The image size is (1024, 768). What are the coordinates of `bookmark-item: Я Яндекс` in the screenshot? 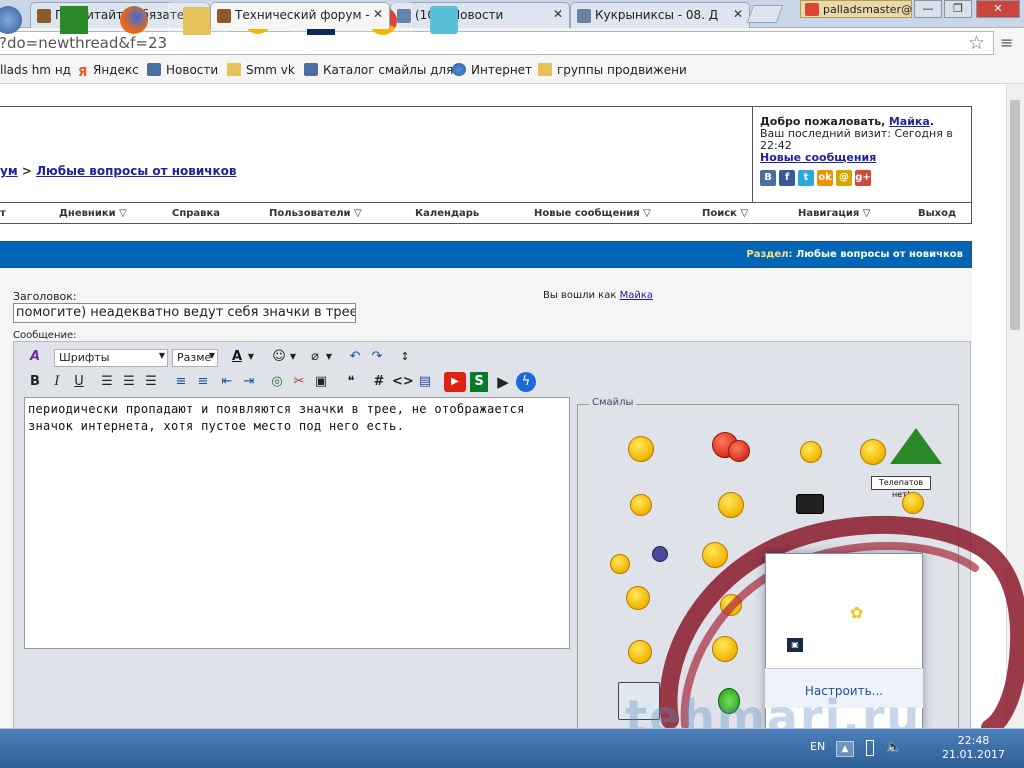 It's located at (108, 71).